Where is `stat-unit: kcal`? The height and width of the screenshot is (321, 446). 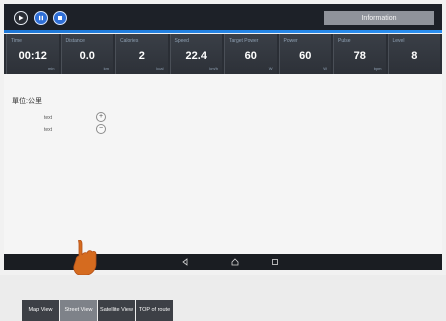
stat-unit: kcal is located at coordinates (160, 68).